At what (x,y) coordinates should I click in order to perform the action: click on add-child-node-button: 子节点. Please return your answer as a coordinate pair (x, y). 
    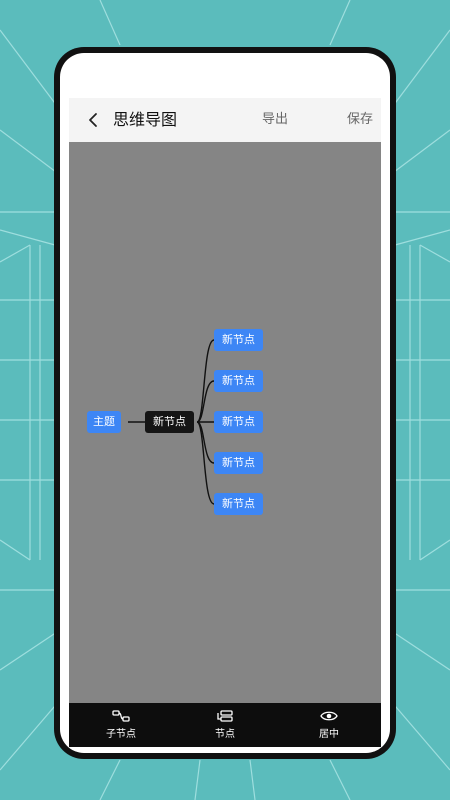
    Looking at the image, I should click on (121, 725).